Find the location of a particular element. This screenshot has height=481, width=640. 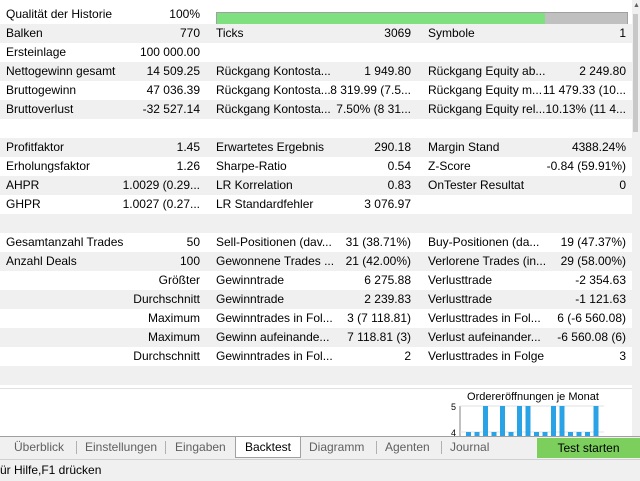

orders-per-month-chart-svg: Ordereröffnungen je Monat 5 4 is located at coordinates (527, 414).